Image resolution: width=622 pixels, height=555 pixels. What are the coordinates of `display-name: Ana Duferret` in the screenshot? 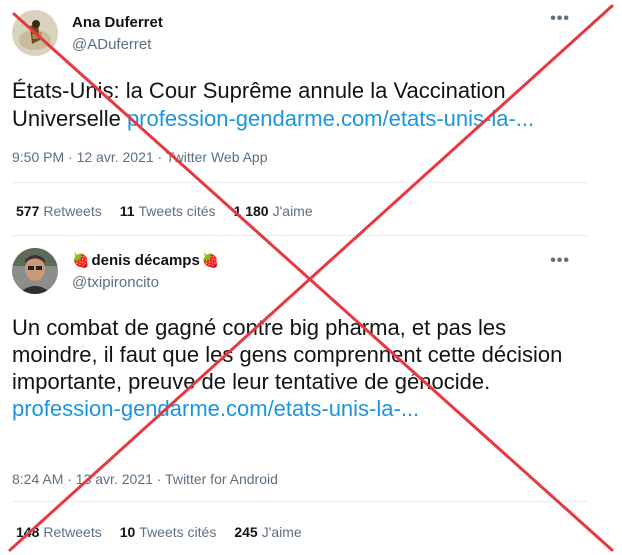 It's located at (117, 22).